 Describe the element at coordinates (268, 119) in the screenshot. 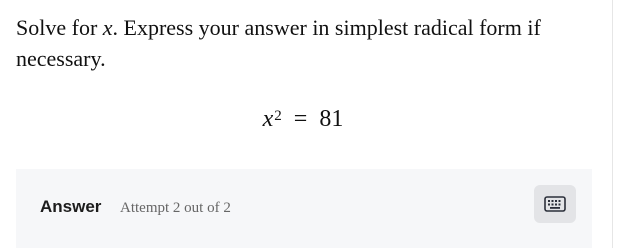

I see `equation-base: x` at that location.